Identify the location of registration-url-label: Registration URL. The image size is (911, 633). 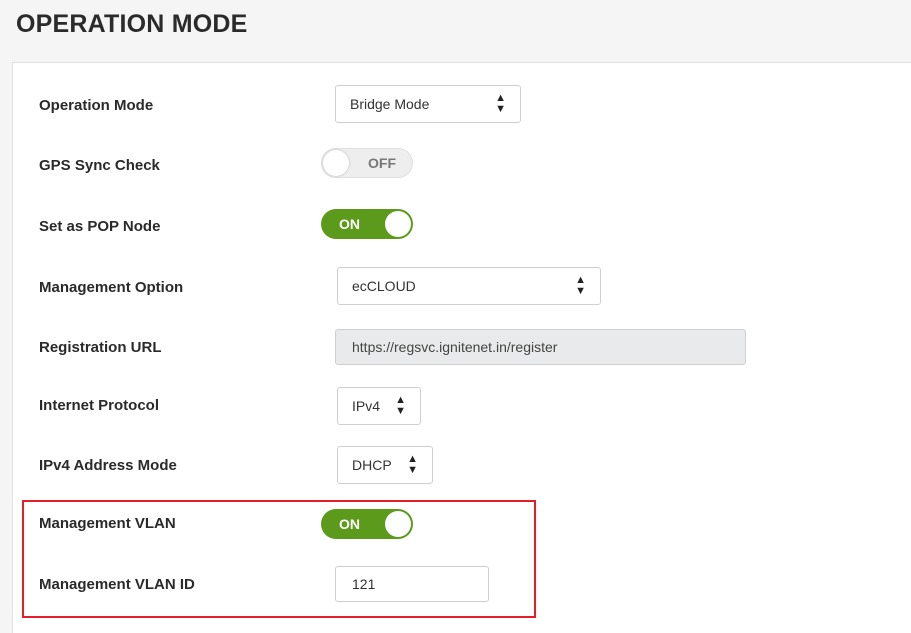
(100, 347).